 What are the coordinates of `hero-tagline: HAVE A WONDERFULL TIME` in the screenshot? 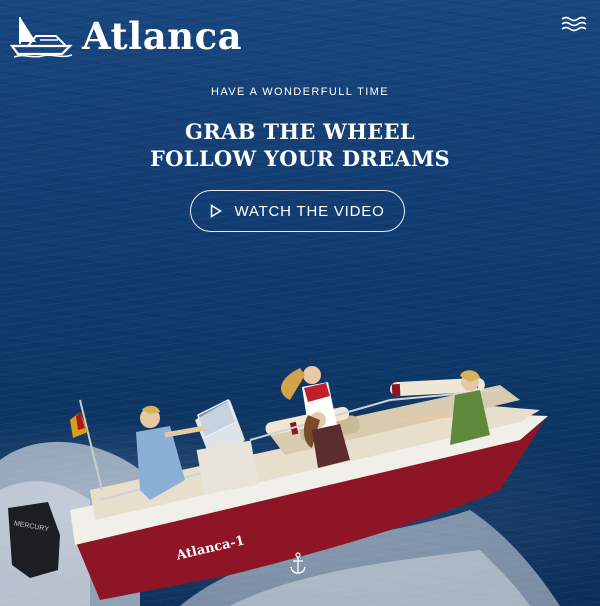 It's located at (300, 92).